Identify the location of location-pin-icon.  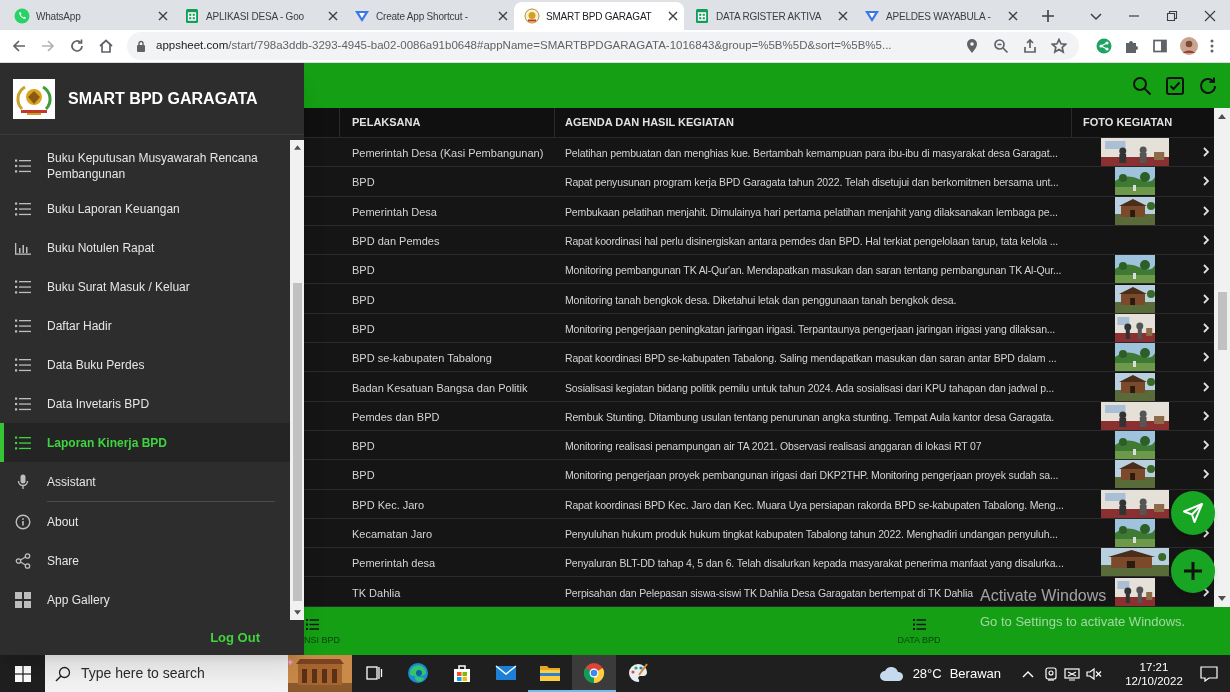
(972, 46).